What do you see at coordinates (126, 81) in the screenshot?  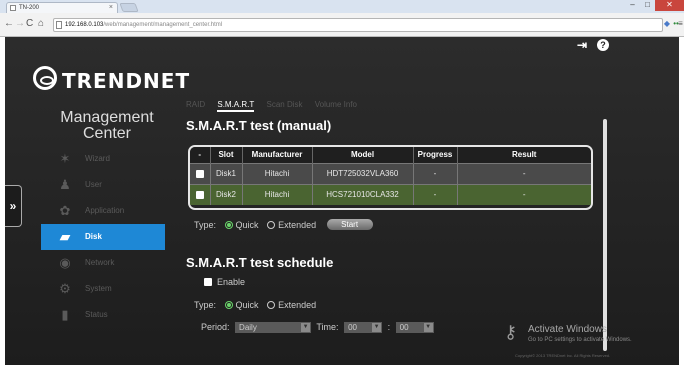 I see `logo-text: TRENDNET` at bounding box center [126, 81].